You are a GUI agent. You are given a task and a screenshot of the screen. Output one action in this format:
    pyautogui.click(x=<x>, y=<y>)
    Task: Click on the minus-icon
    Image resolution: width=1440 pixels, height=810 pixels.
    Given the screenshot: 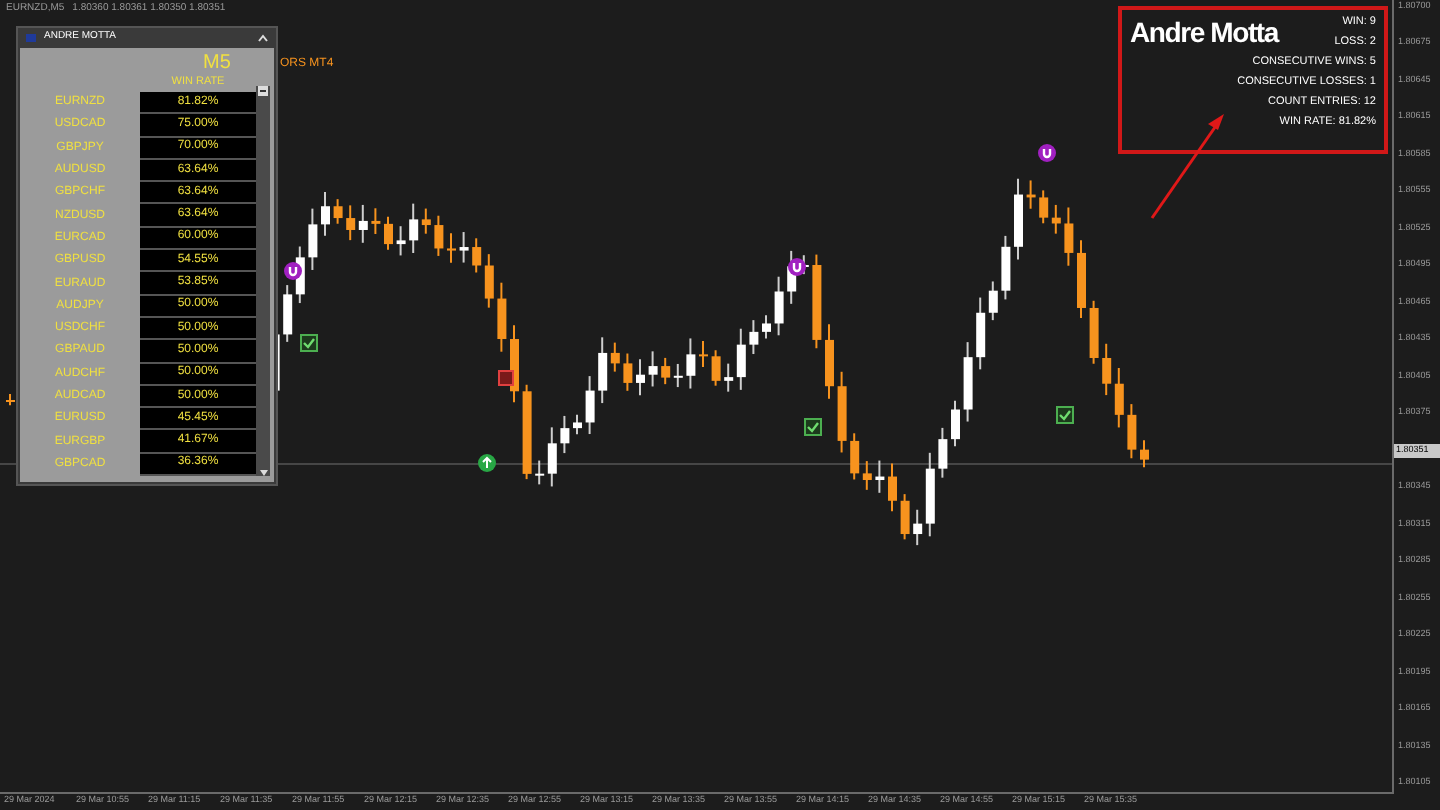 What is the action you would take?
    pyautogui.click(x=263, y=91)
    